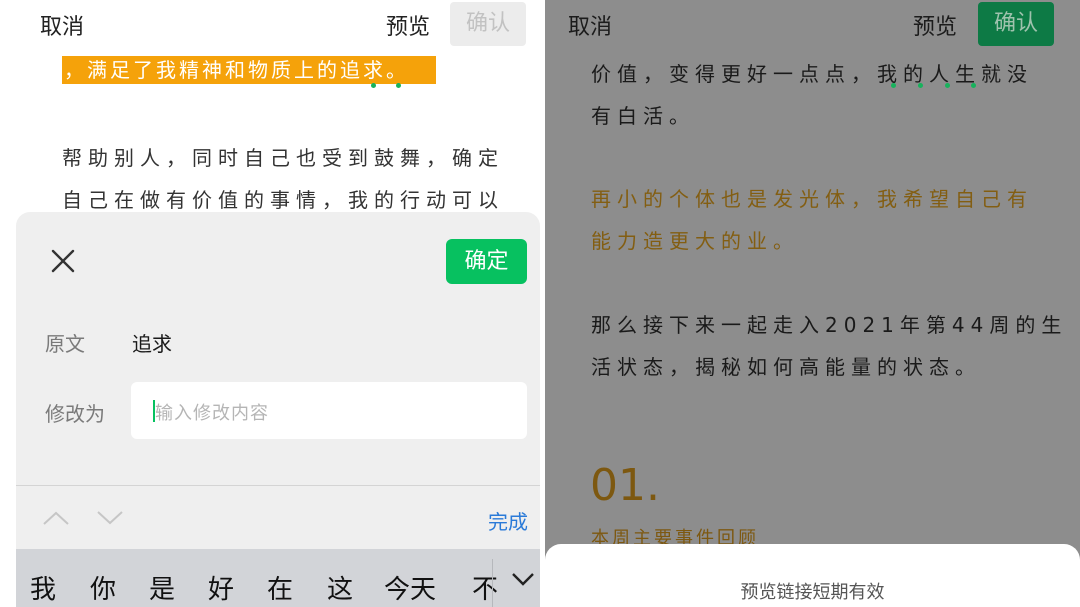 The height and width of the screenshot is (607, 1080). What do you see at coordinates (249, 70) in the screenshot?
I see `highlighted-text: ，满足了我精神和物质上的追求。` at bounding box center [249, 70].